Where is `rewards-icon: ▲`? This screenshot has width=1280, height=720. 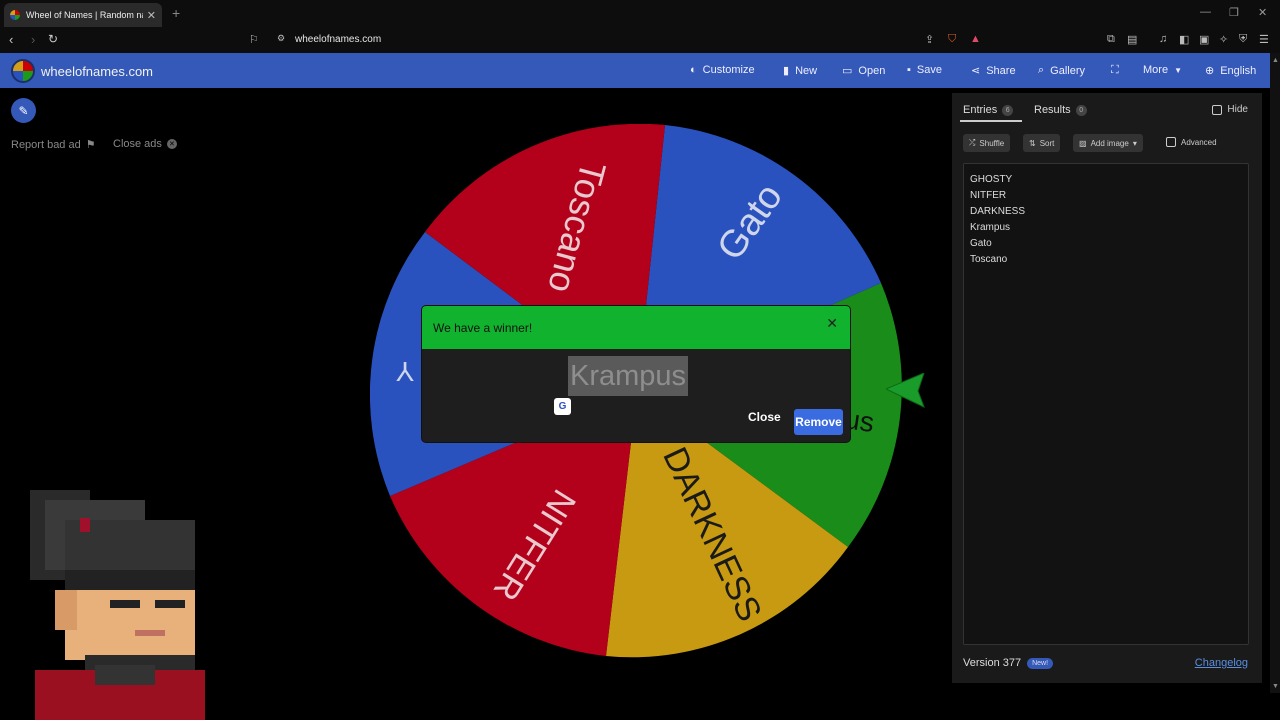
rewards-icon: ▲ is located at coordinates (975, 39).